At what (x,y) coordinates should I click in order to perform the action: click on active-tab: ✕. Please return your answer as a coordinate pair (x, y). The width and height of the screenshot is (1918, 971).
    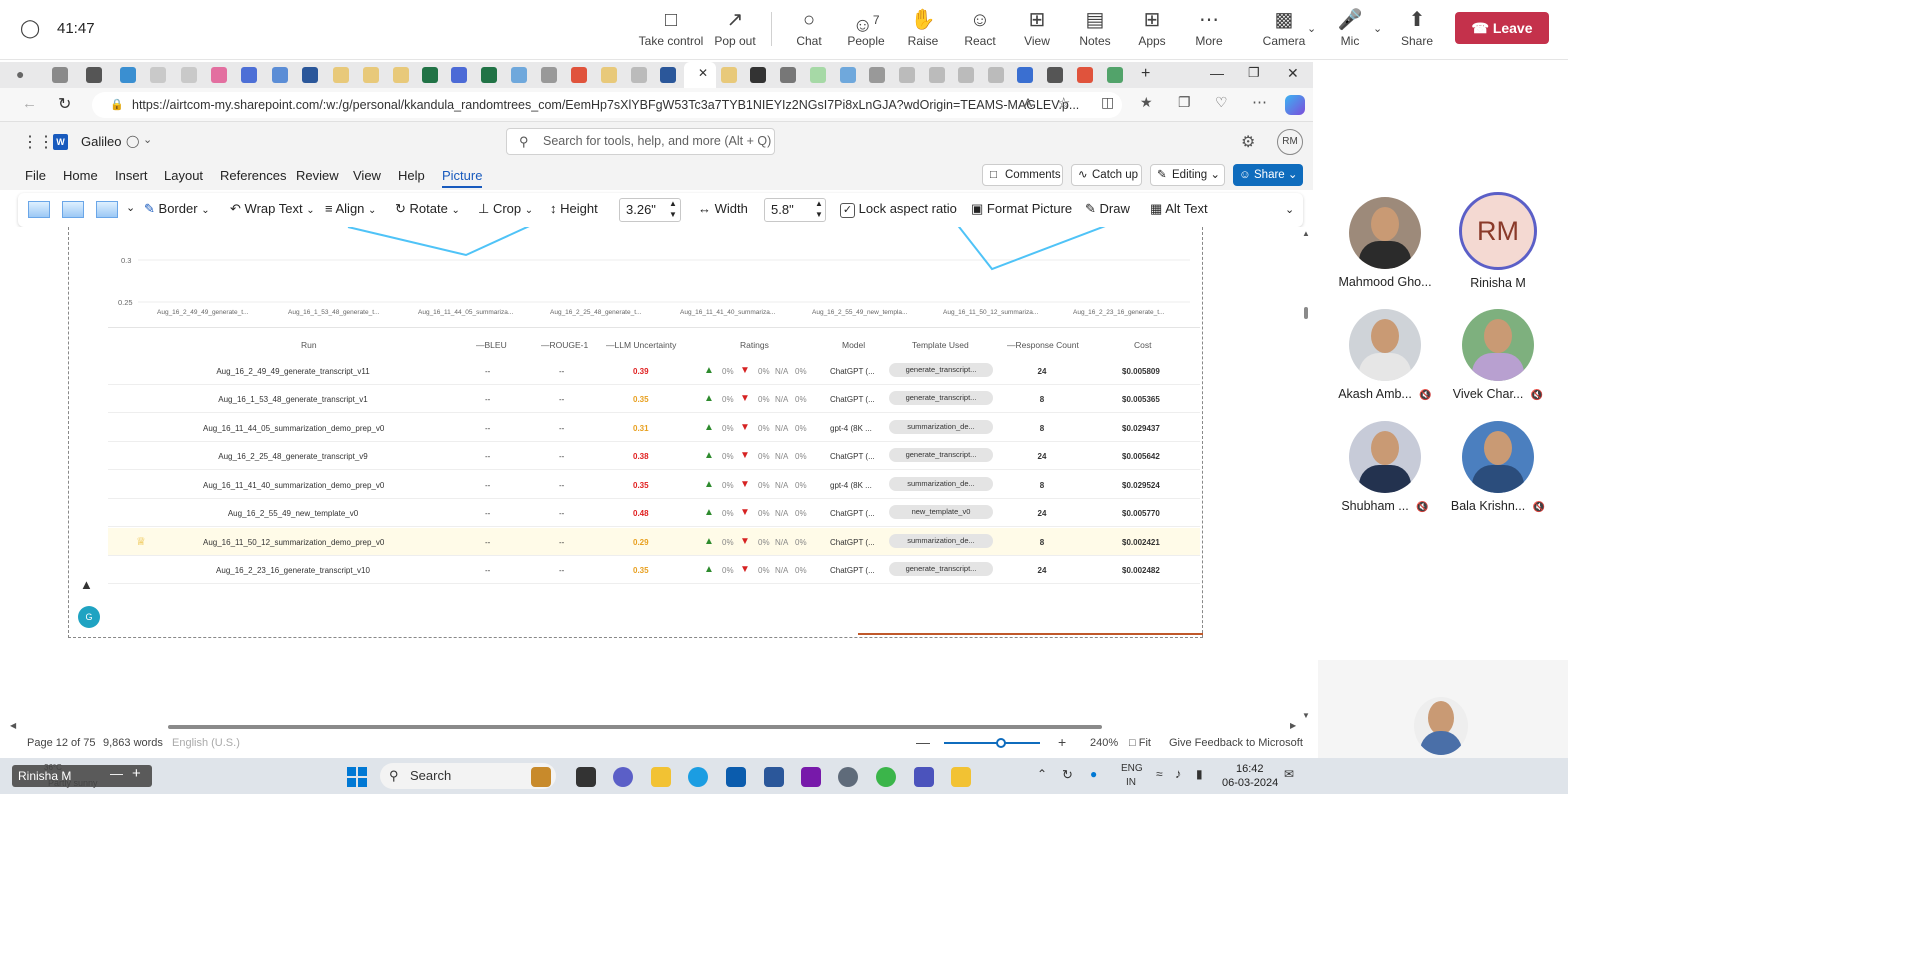
    Looking at the image, I should click on (700, 75).